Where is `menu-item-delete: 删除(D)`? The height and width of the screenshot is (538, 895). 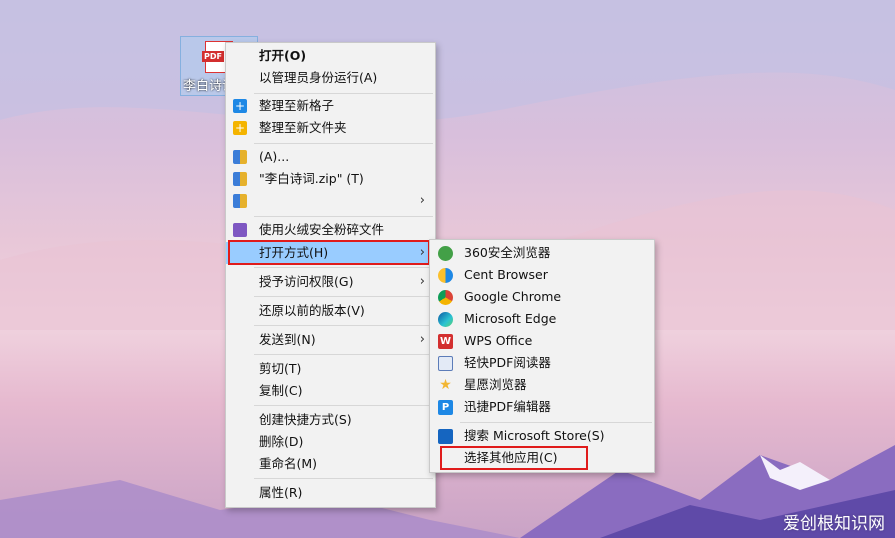
menu-item-delete: 删除(D) is located at coordinates (330, 442).